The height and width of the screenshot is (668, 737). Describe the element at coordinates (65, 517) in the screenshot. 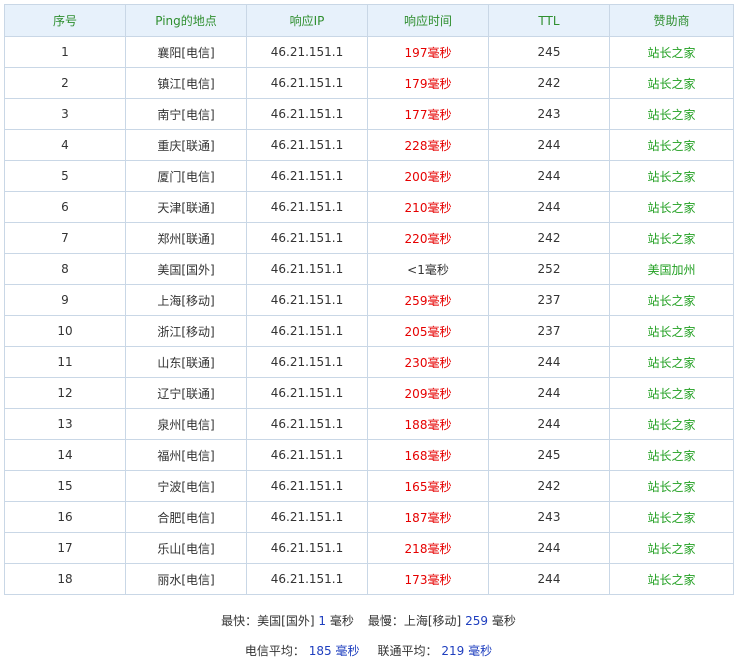

I see `row-index-cell: 16` at that location.